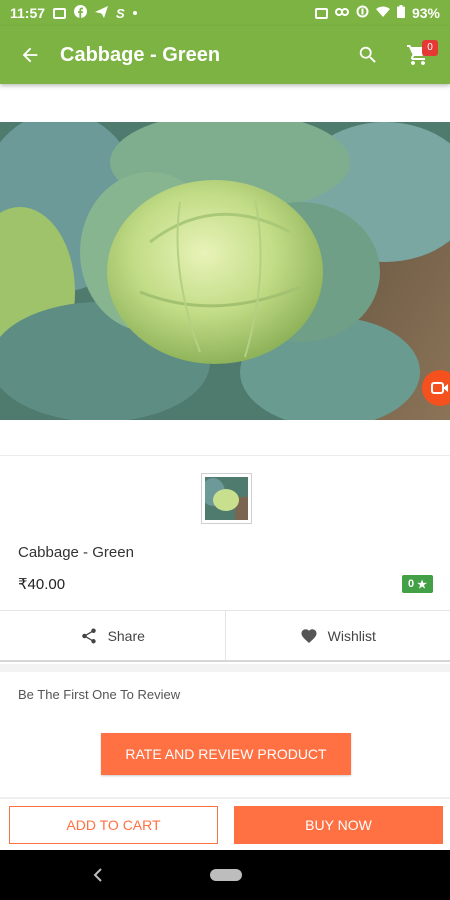 This screenshot has width=450, height=900. What do you see at coordinates (81, 13) in the screenshot?
I see `facebook-icon` at bounding box center [81, 13].